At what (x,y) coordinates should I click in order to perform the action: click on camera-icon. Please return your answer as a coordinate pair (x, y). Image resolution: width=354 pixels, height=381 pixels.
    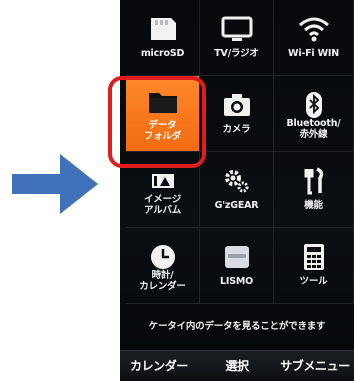
    Looking at the image, I should click on (237, 105).